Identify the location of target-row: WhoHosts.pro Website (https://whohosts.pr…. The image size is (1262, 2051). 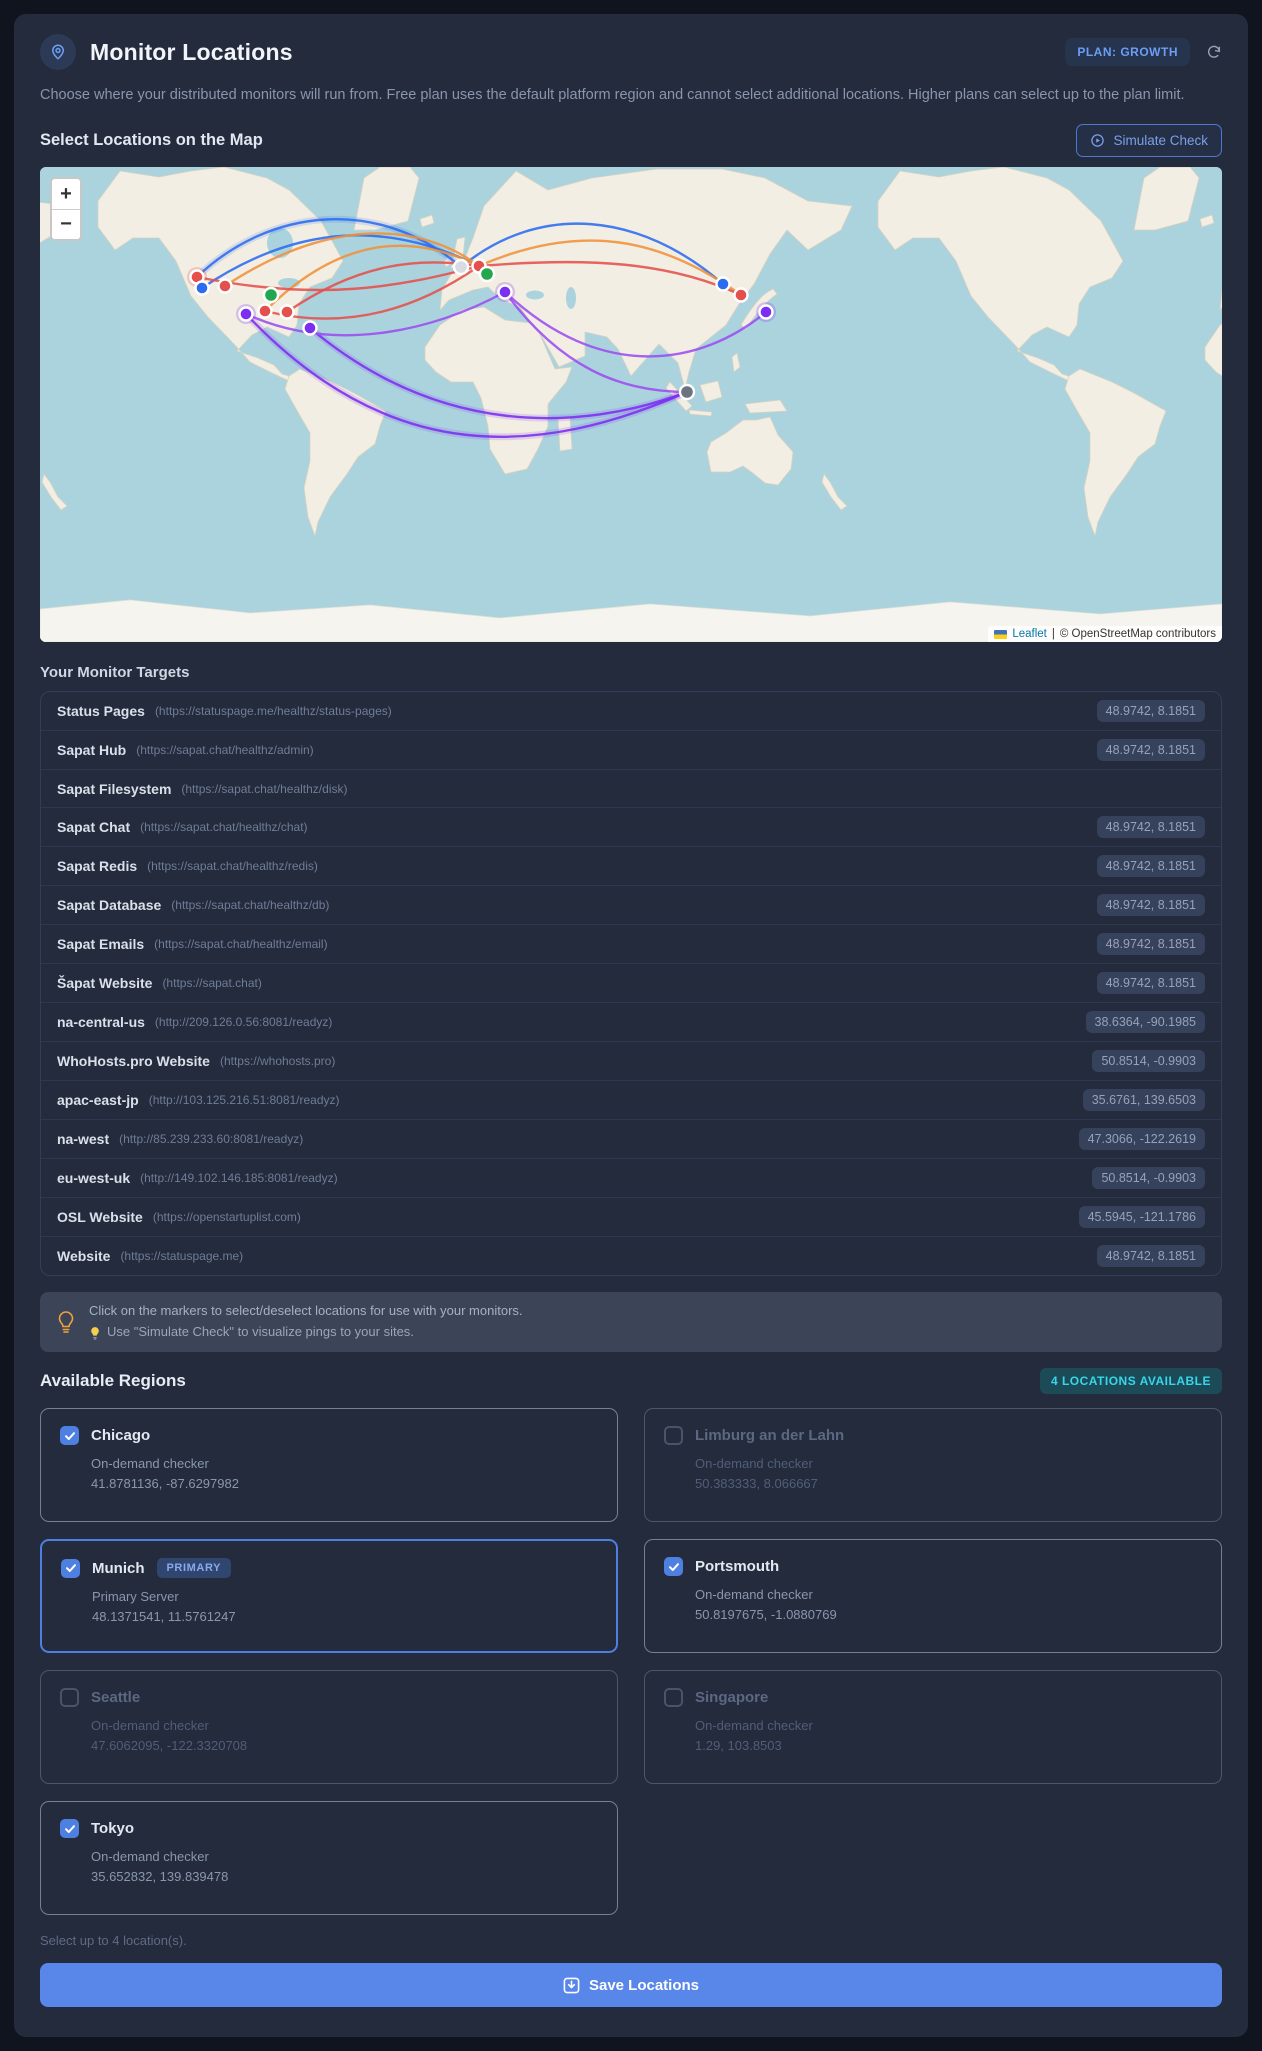
(631, 1062).